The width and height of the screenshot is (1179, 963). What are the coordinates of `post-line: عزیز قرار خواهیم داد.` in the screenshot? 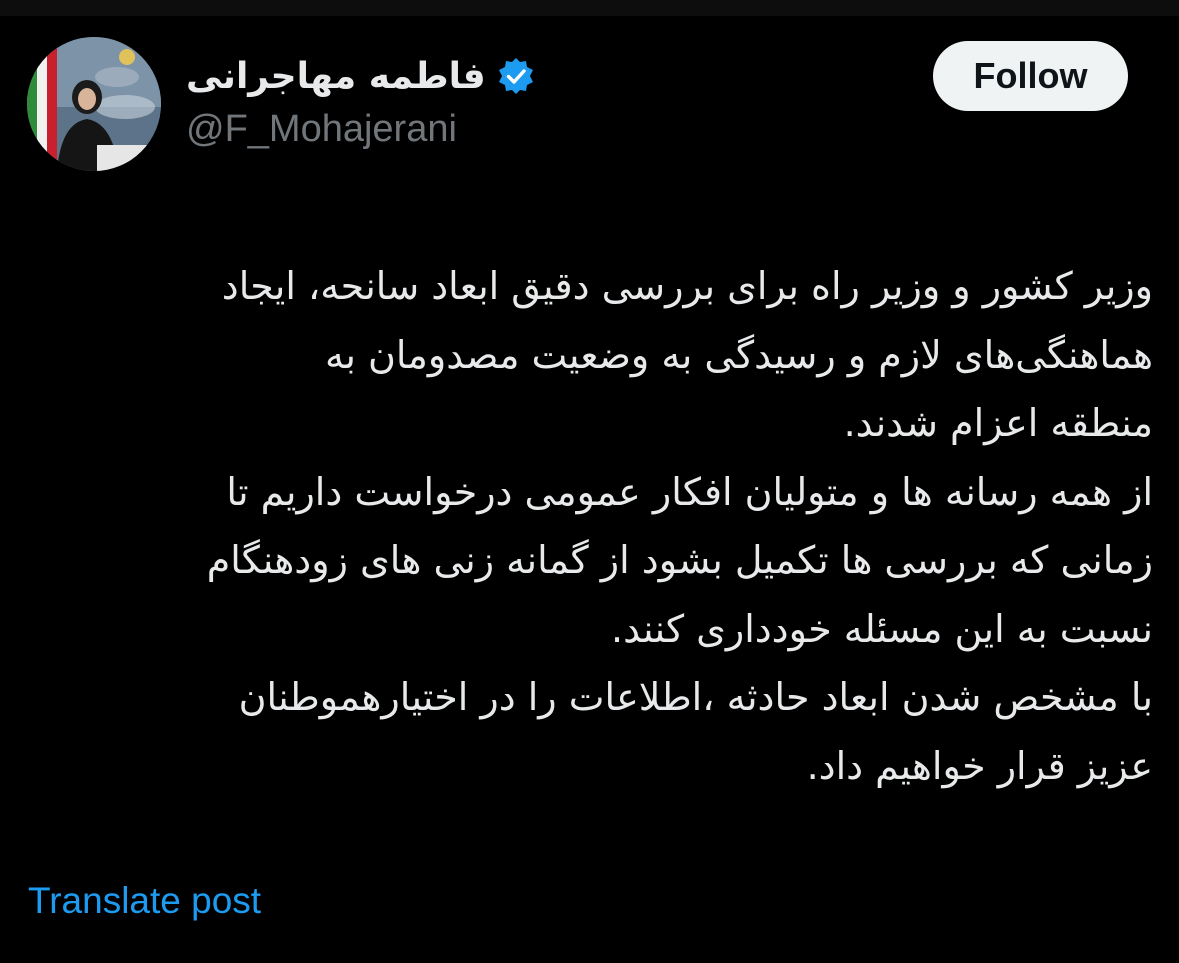 It's located at (979, 765).